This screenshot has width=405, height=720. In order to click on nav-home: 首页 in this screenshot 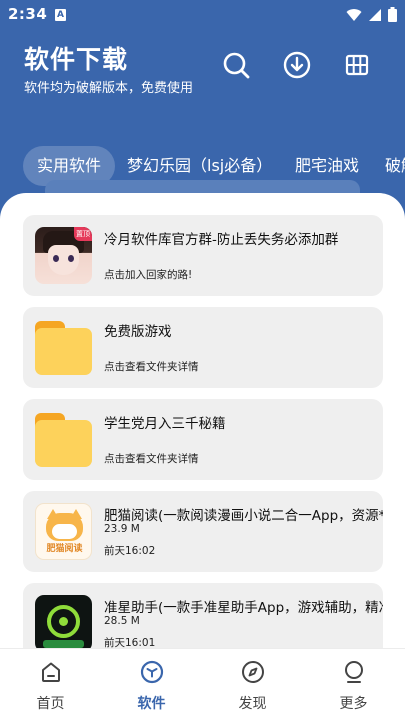, I will do `click(50, 684)`.